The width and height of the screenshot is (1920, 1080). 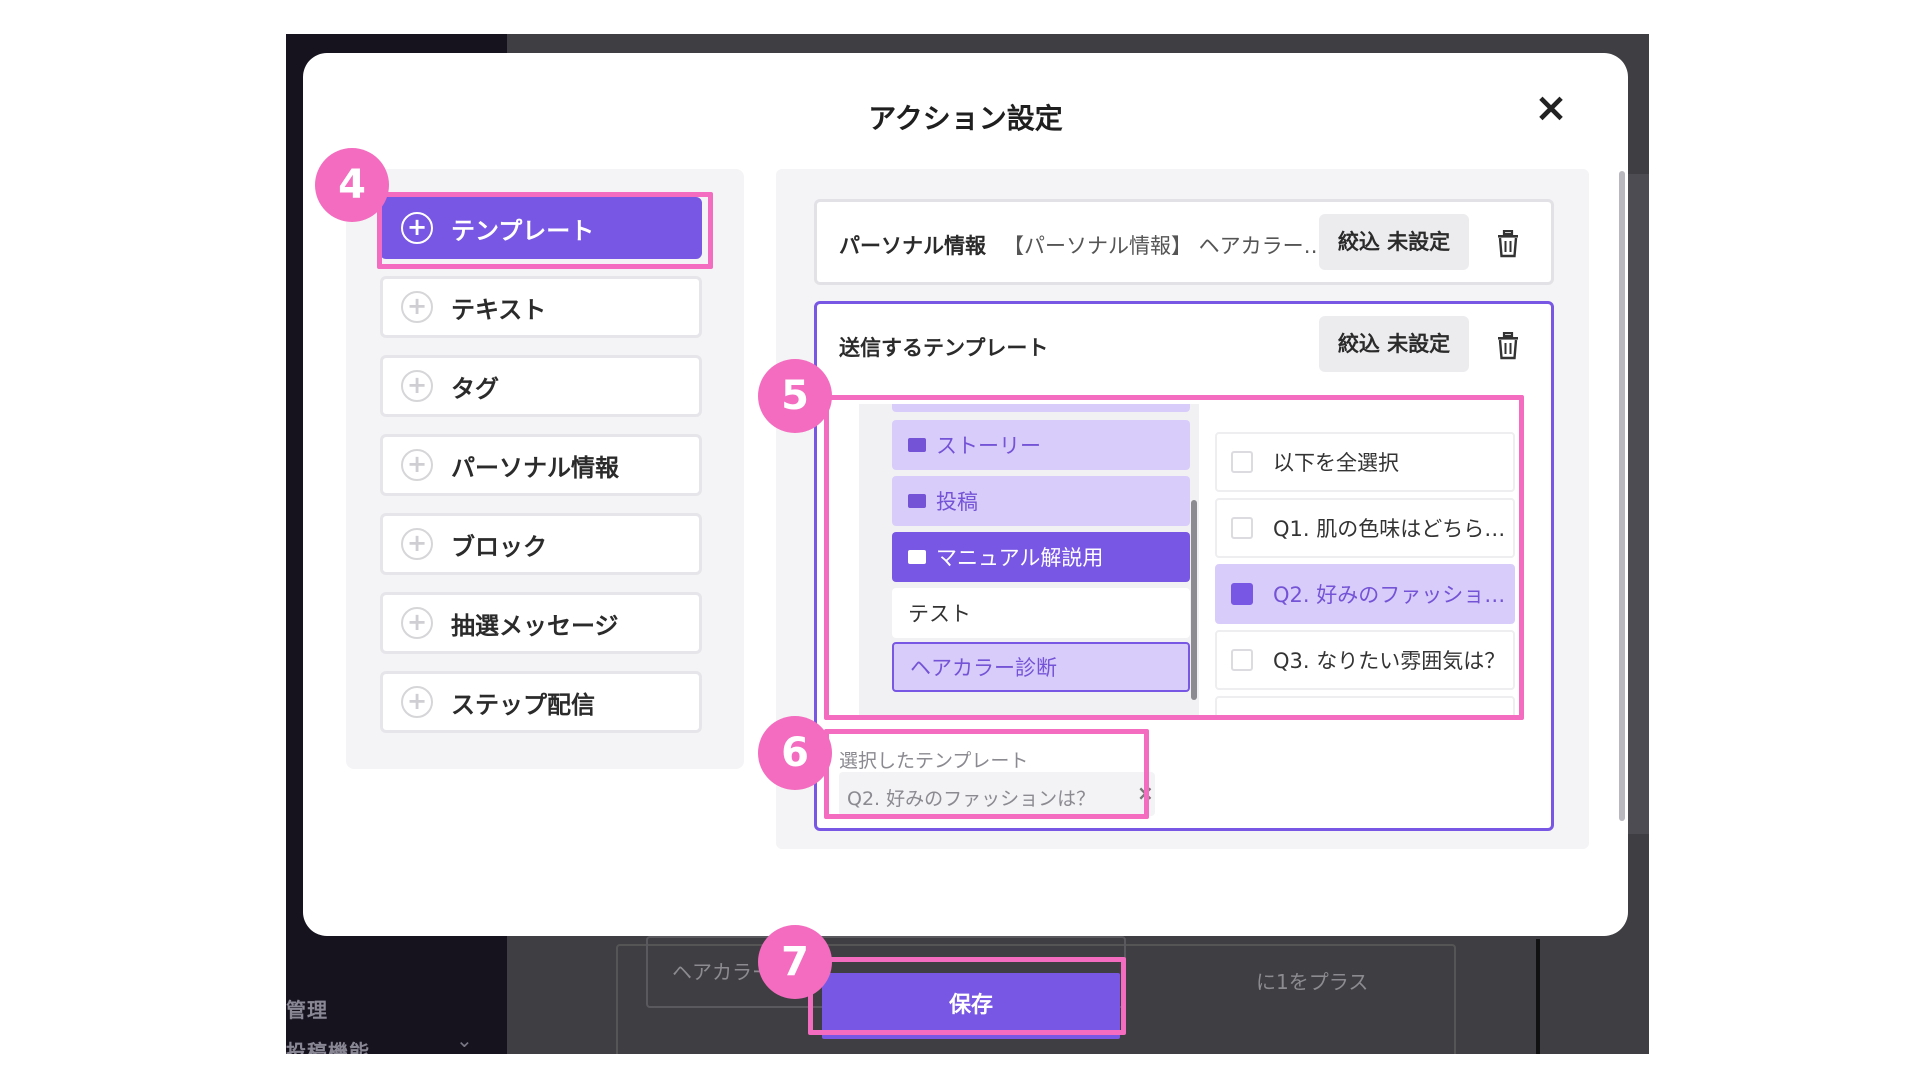 I want to click on bg-menu-management: 管理, so click(x=307, y=1010).